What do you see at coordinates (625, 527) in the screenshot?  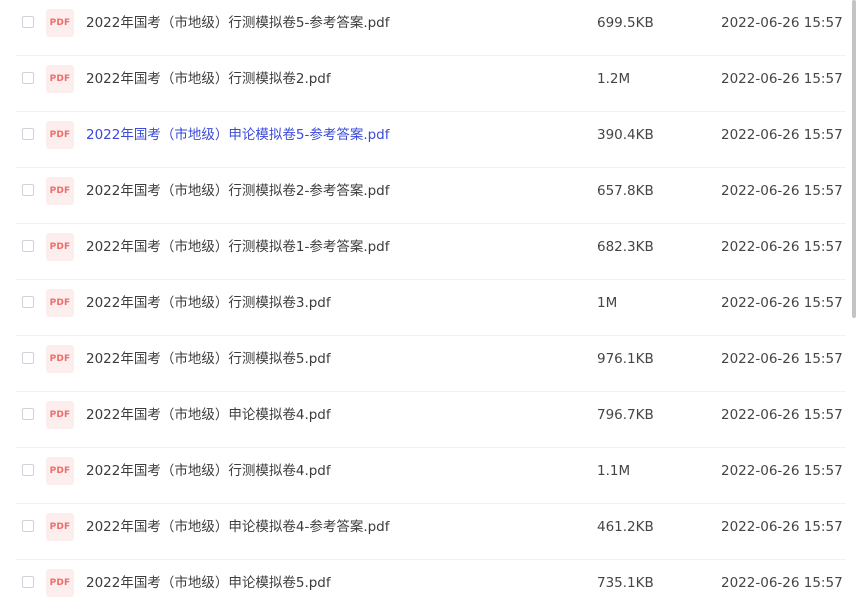 I see `file-size: 461.2KB` at bounding box center [625, 527].